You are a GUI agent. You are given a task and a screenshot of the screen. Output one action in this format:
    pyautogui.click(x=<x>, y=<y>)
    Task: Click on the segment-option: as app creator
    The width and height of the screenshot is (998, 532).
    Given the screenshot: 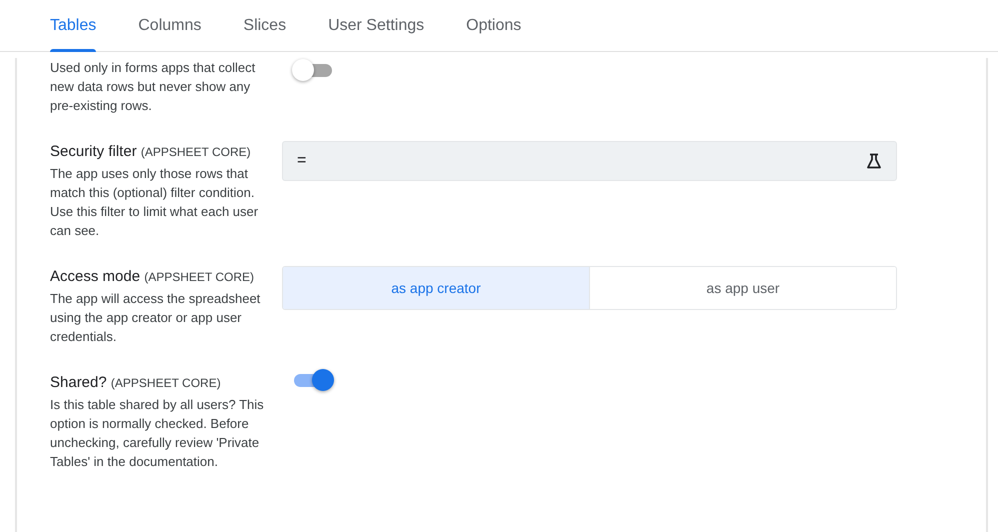 What is the action you would take?
    pyautogui.click(x=436, y=288)
    